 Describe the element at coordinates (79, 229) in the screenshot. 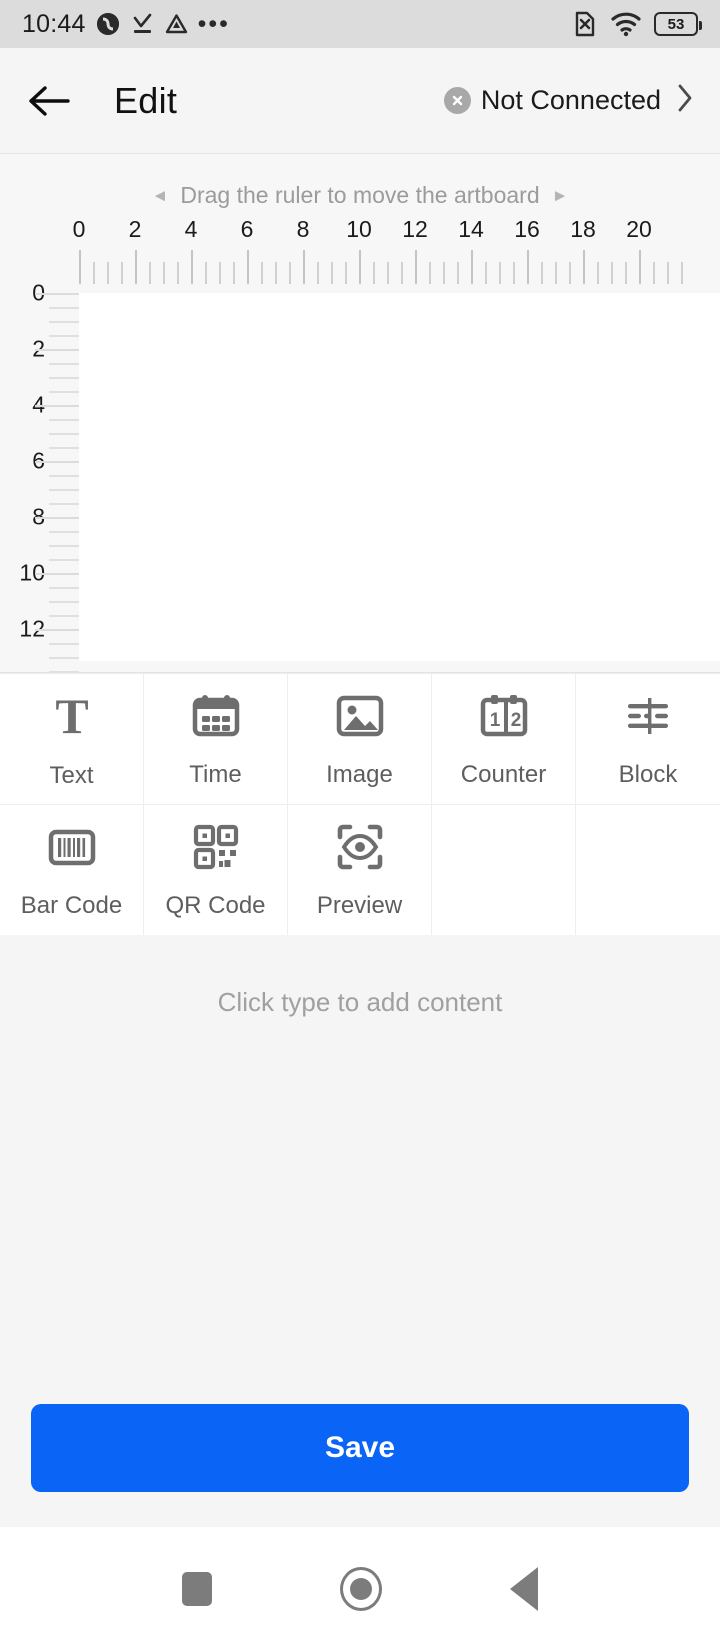

I see `h-ruler-label: 0` at that location.